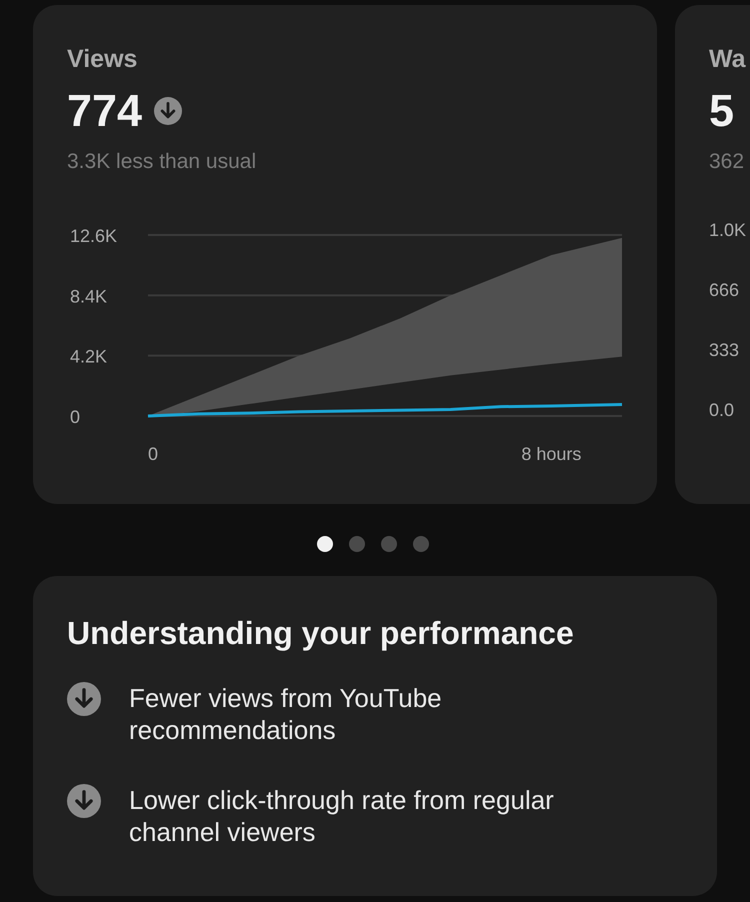  Describe the element at coordinates (89, 296) in the screenshot. I see `axis-label: 8.4K` at that location.